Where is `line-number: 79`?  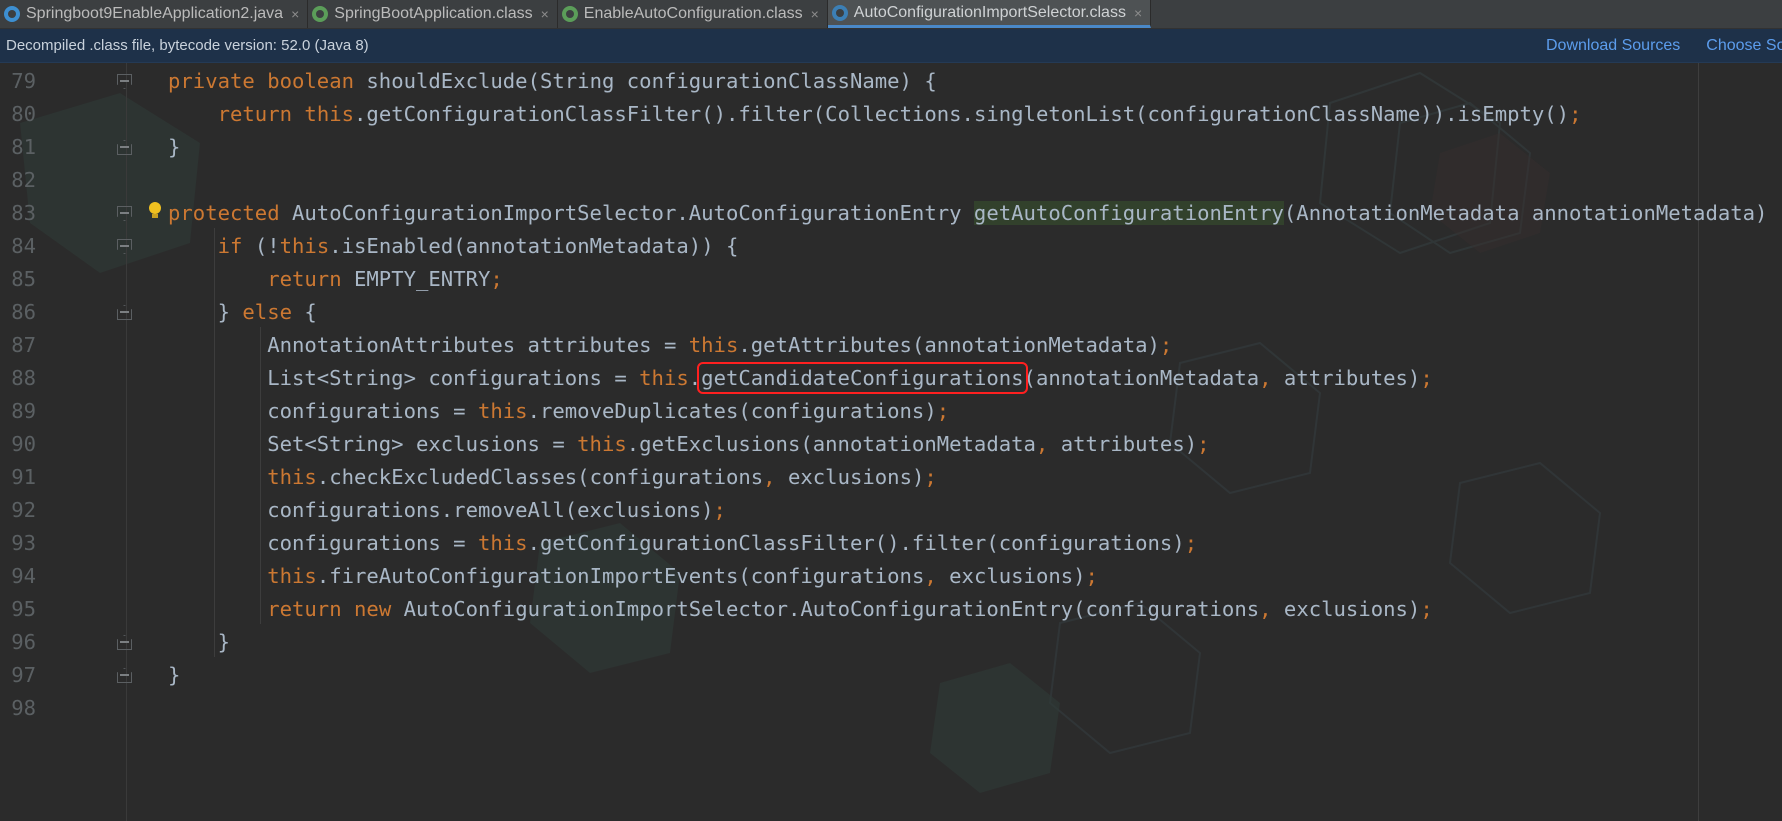 line-number: 79 is located at coordinates (23, 81).